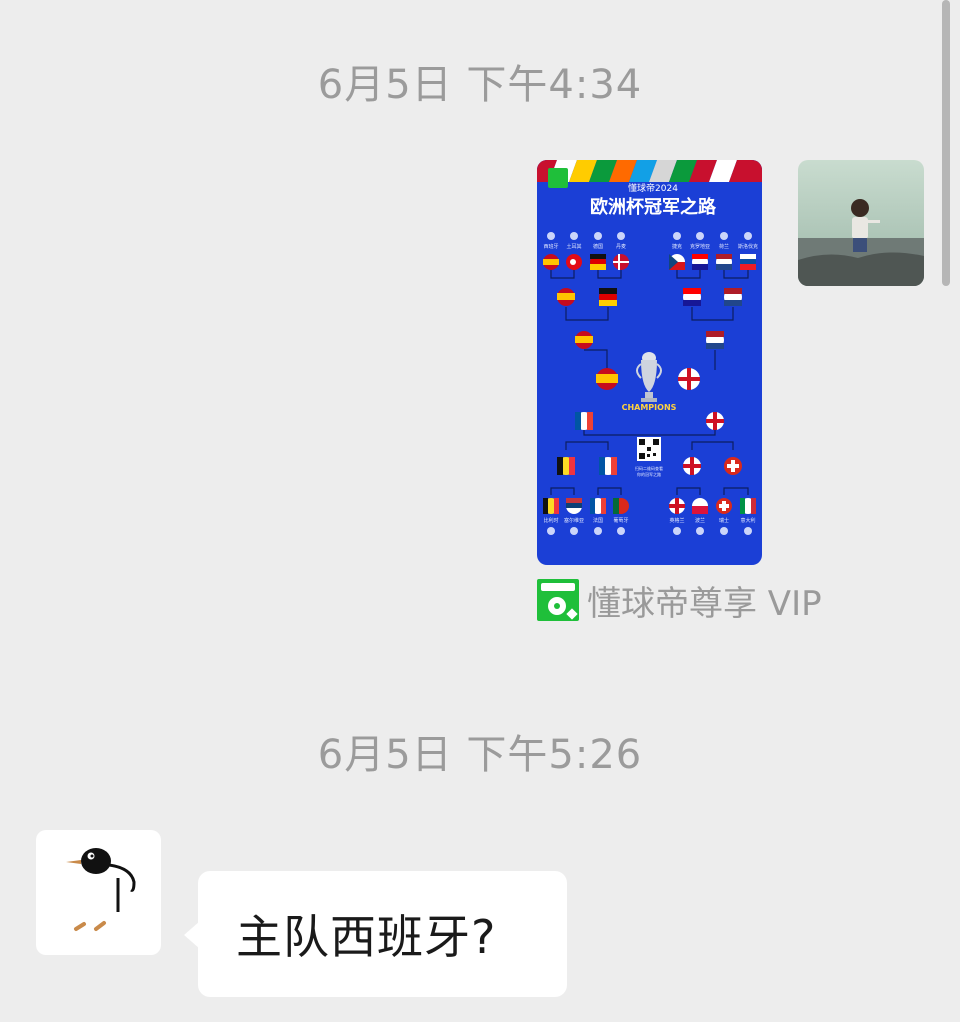 The height and width of the screenshot is (1022, 960). I want to click on svg-text: 法国, so click(598, 520).